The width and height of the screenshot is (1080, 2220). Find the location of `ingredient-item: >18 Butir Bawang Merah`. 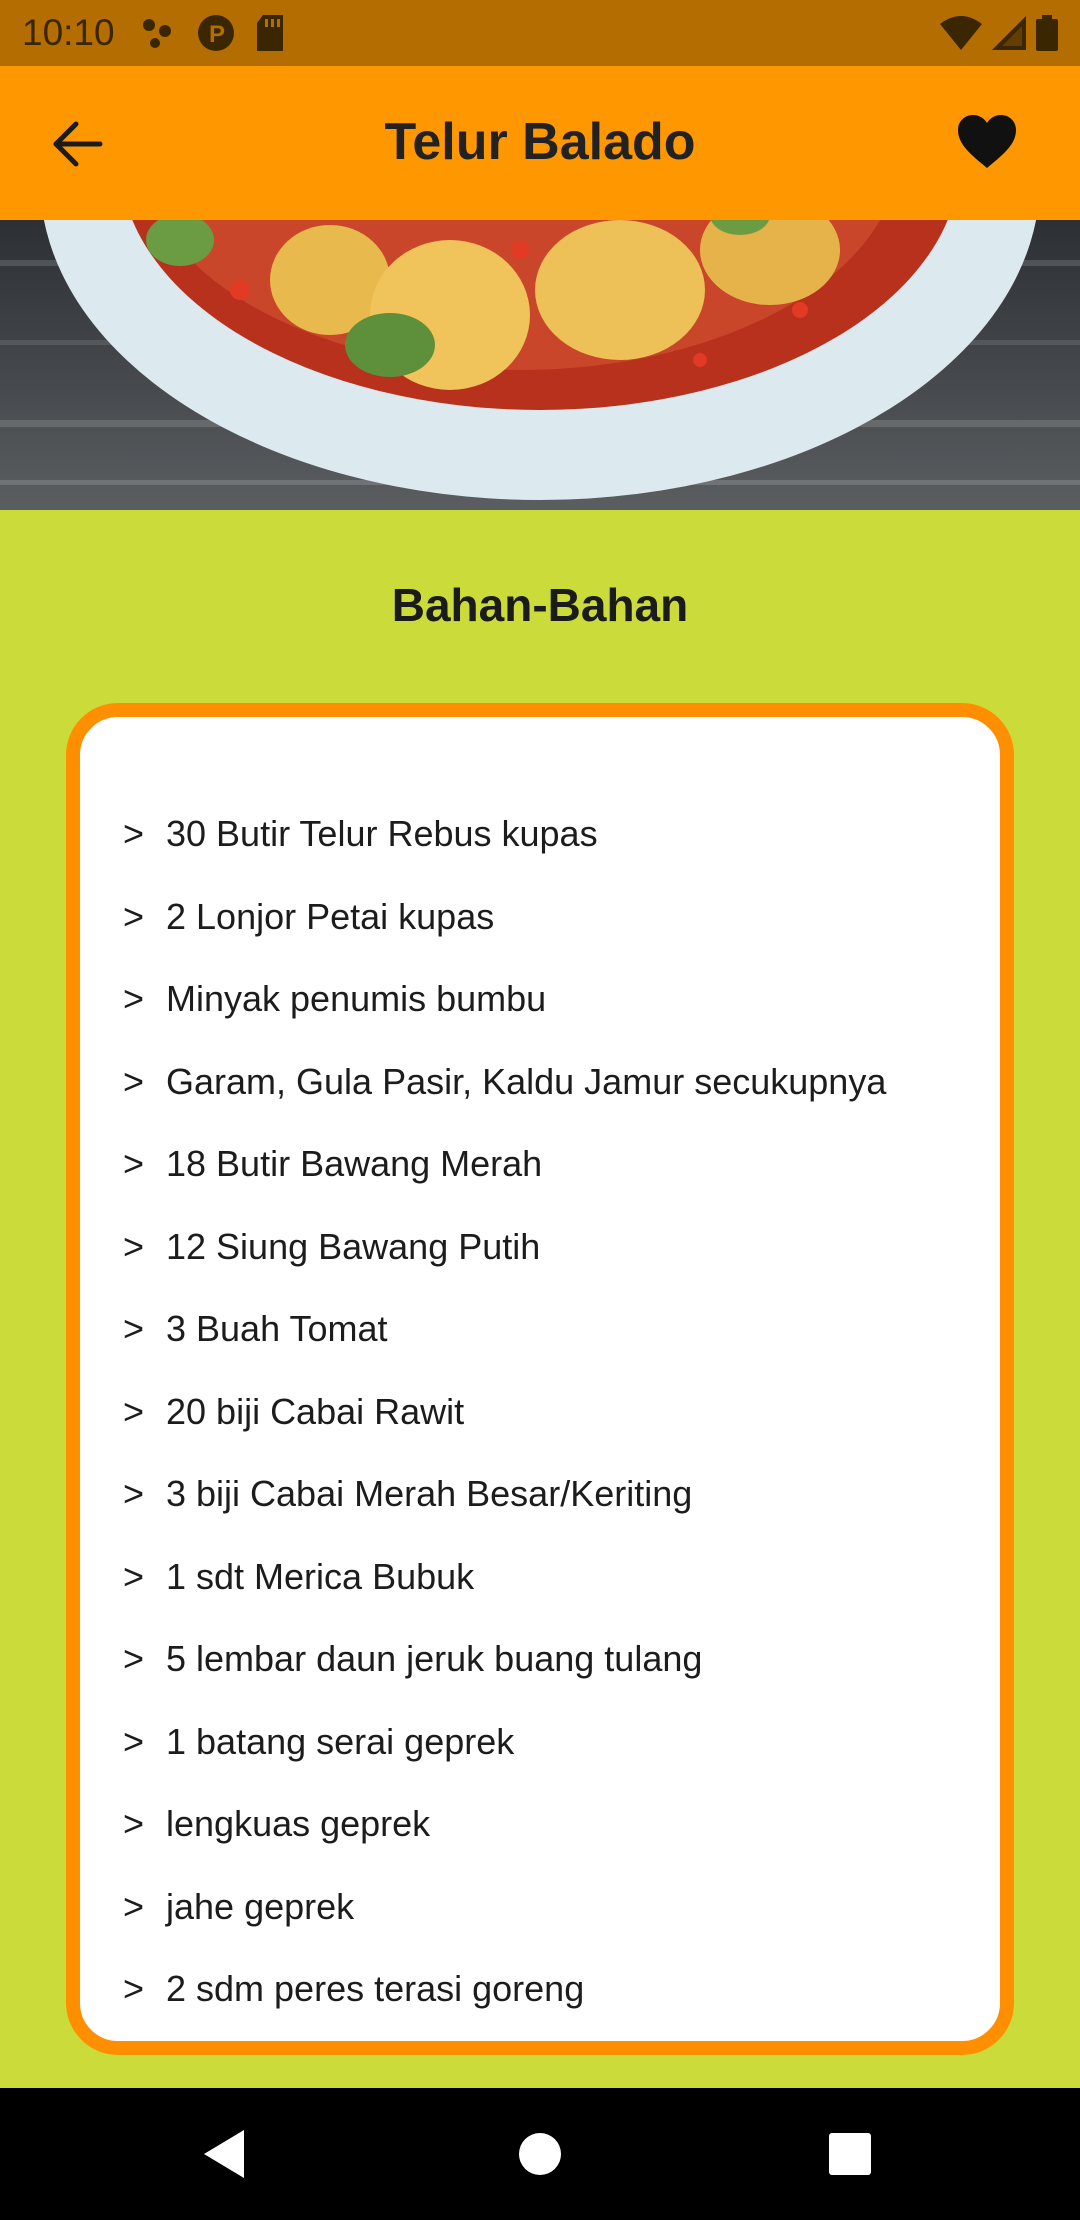

ingredient-item: >18 Butir Bawang Merah is located at coordinates (540, 1164).